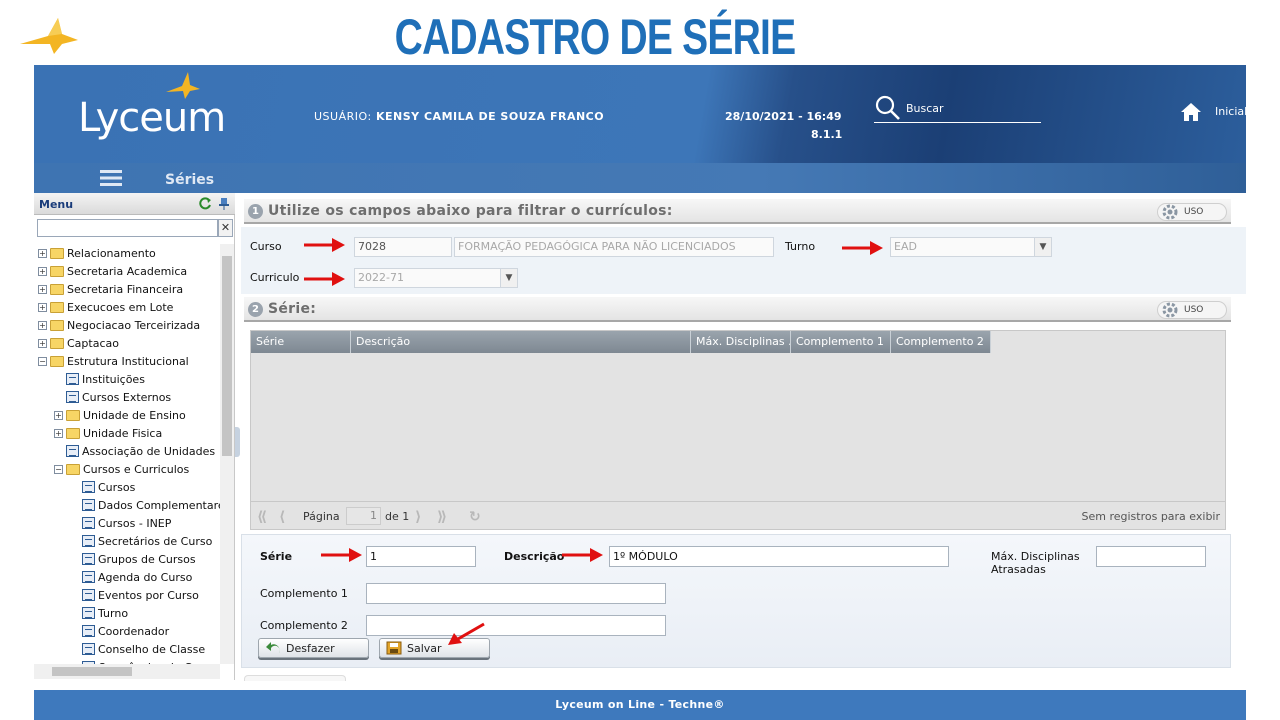 Image resolution: width=1280 pixels, height=720 pixels. Describe the element at coordinates (152, 118) in the screenshot. I see `lyceum-logo: Lyceum` at that location.